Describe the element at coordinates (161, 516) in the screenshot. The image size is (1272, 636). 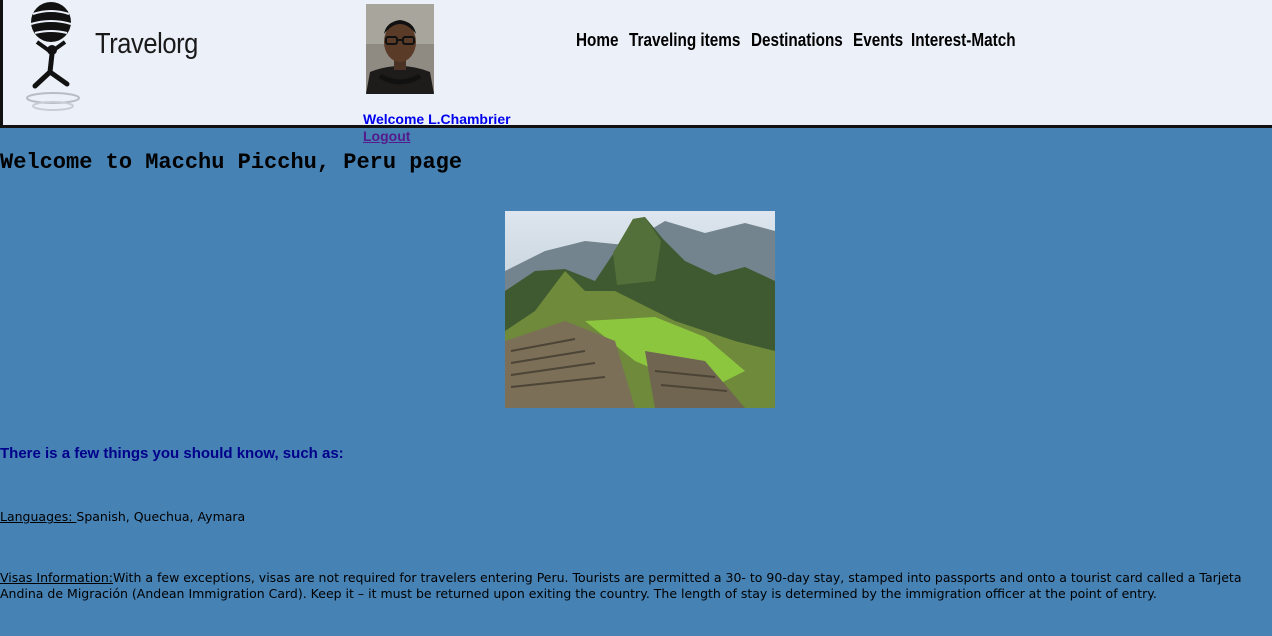
I see `languages-text: Spanish, Quechua, Aymara` at that location.